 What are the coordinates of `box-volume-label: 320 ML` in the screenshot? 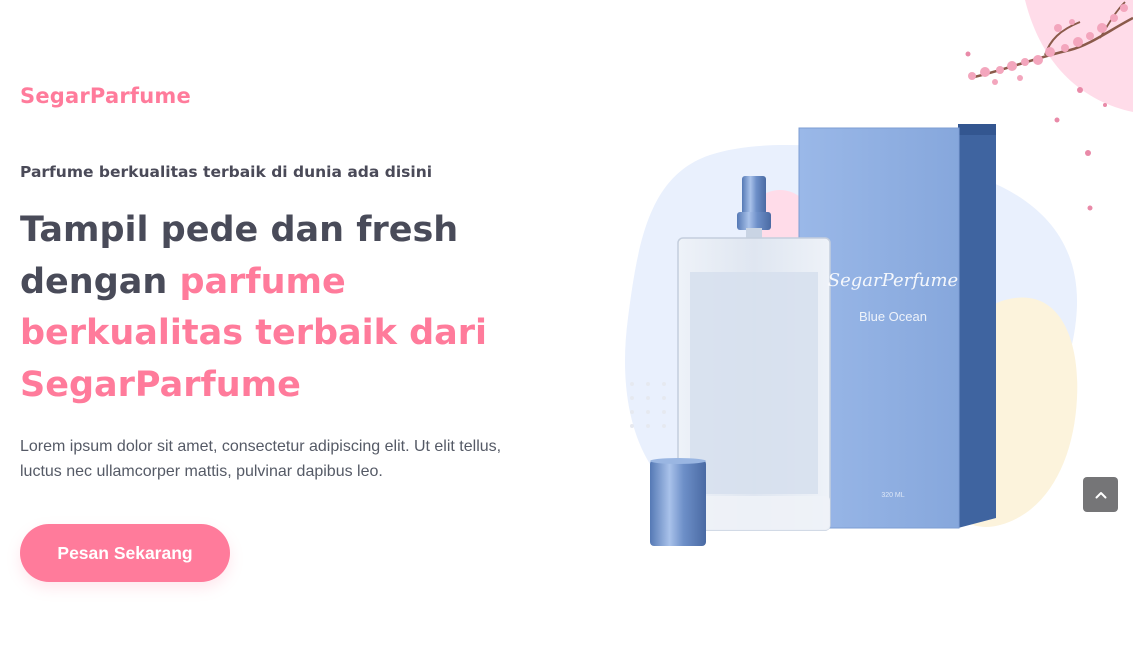 It's located at (893, 495).